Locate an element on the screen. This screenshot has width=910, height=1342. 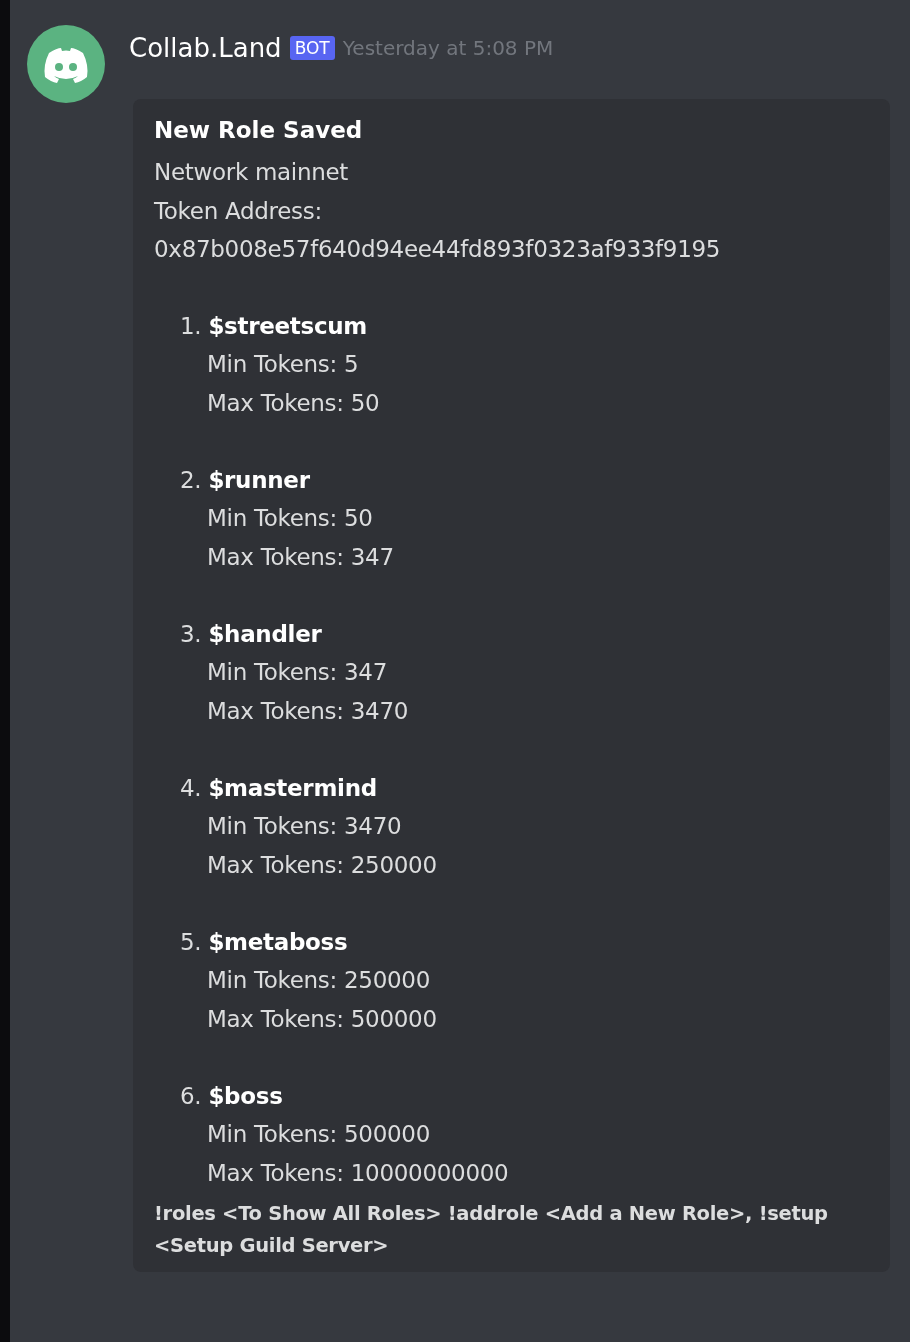
min-tokens-text: Min Tokens: 500000 is located at coordinates (318, 1134).